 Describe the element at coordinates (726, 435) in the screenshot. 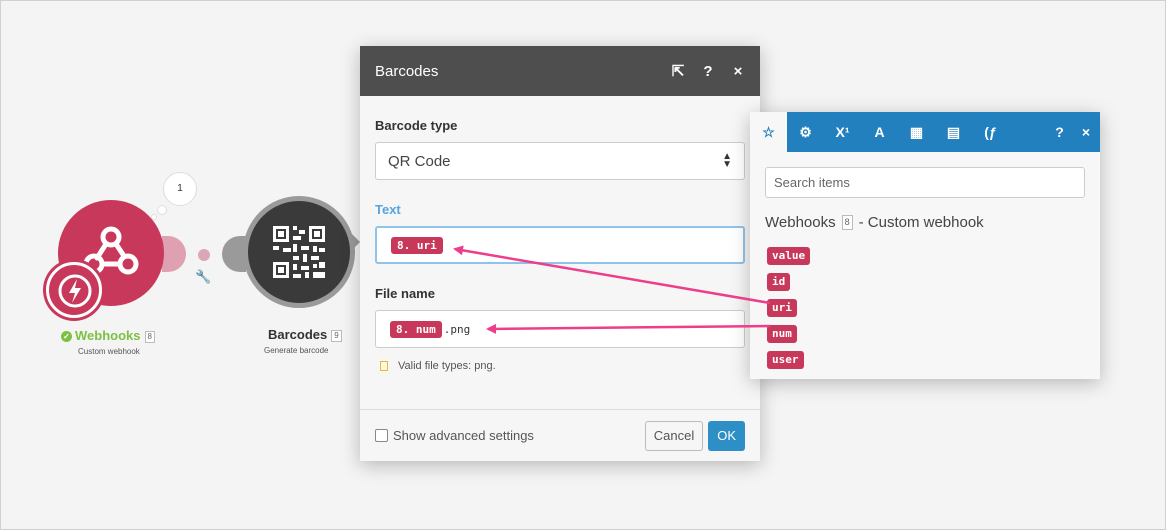

I see `ok-button: OK` at that location.